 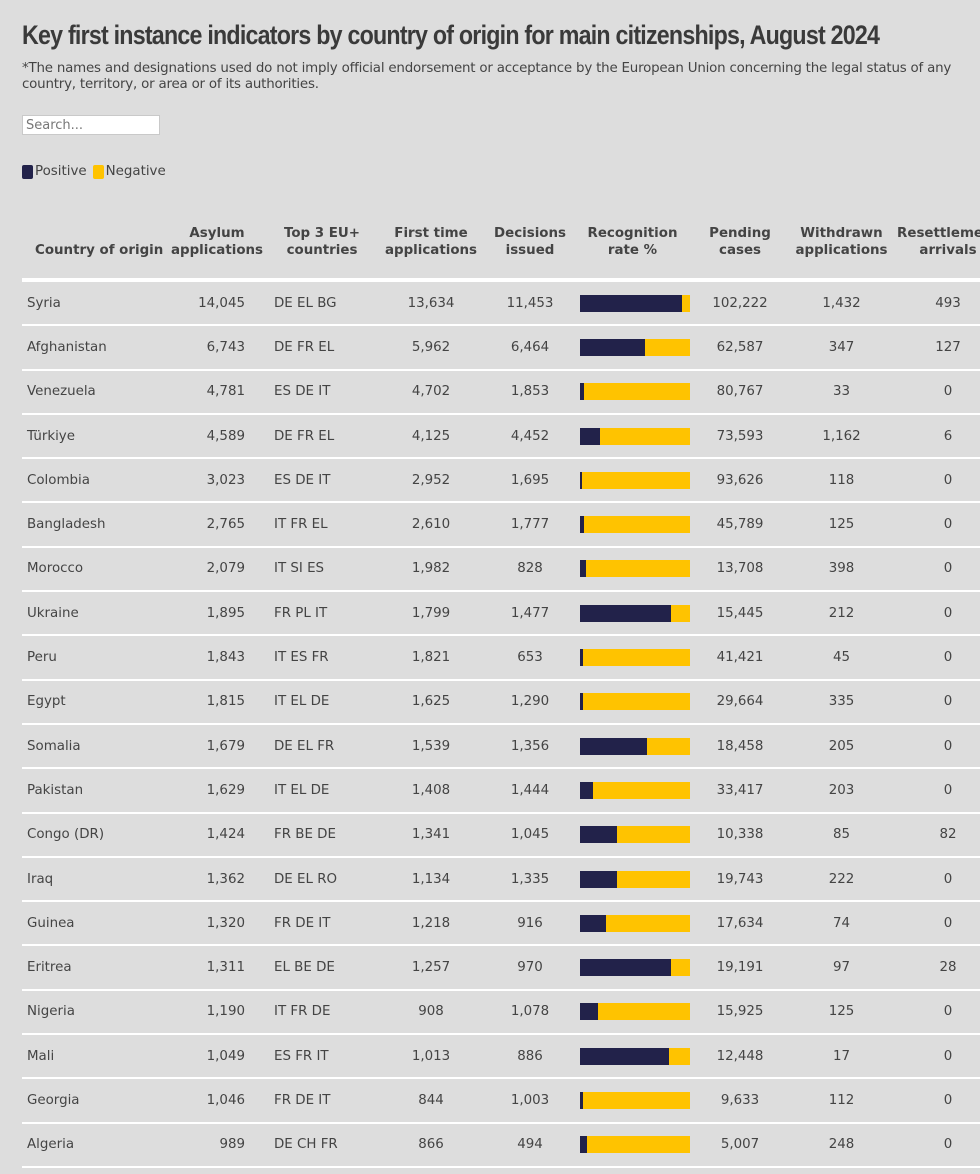 What do you see at coordinates (501, 1101) in the screenshot?
I see `table-row: Georgia 1,046 FR DE IT 844 1,003 9,633 112 0` at bounding box center [501, 1101].